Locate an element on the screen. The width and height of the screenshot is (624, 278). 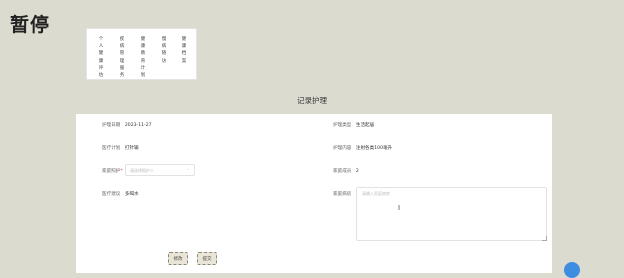
tab-char: 管 is located at coordinates (122, 54).